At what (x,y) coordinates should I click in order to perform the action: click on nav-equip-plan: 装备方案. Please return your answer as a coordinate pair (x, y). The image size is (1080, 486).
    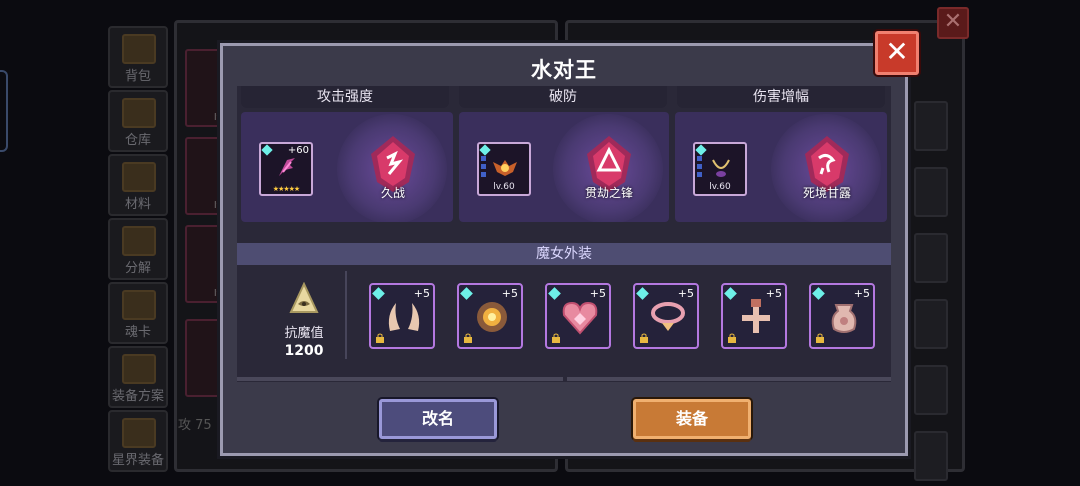
    Looking at the image, I should click on (138, 377).